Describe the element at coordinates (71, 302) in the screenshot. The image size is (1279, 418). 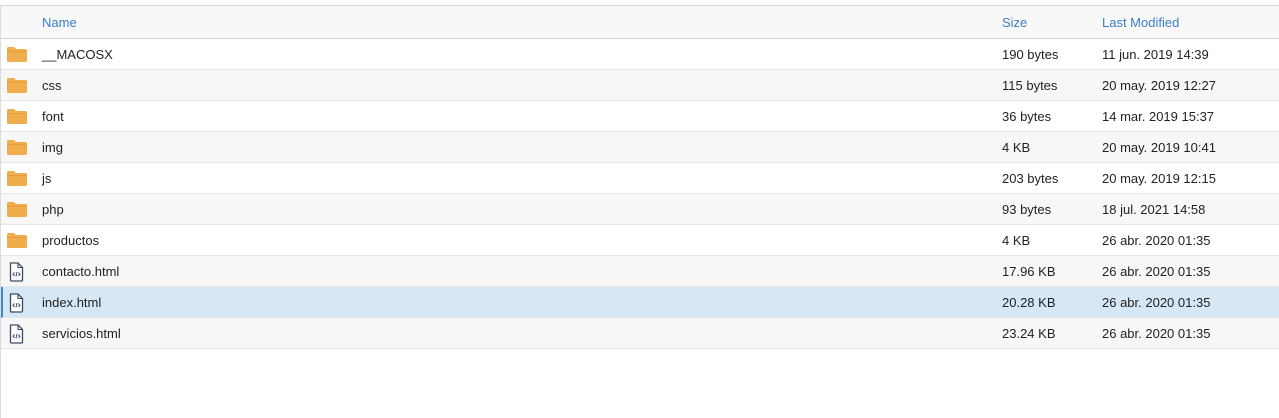
I see `file-name: index.html` at that location.